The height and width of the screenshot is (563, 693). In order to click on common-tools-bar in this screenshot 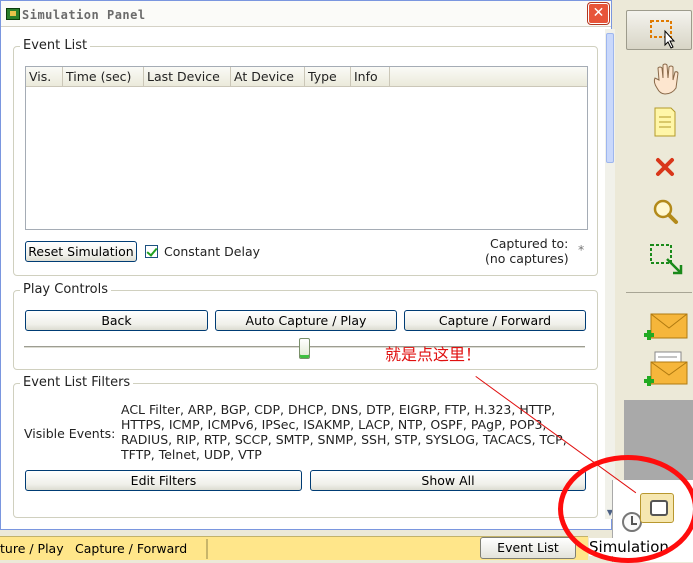, I will do `click(658, 200)`.